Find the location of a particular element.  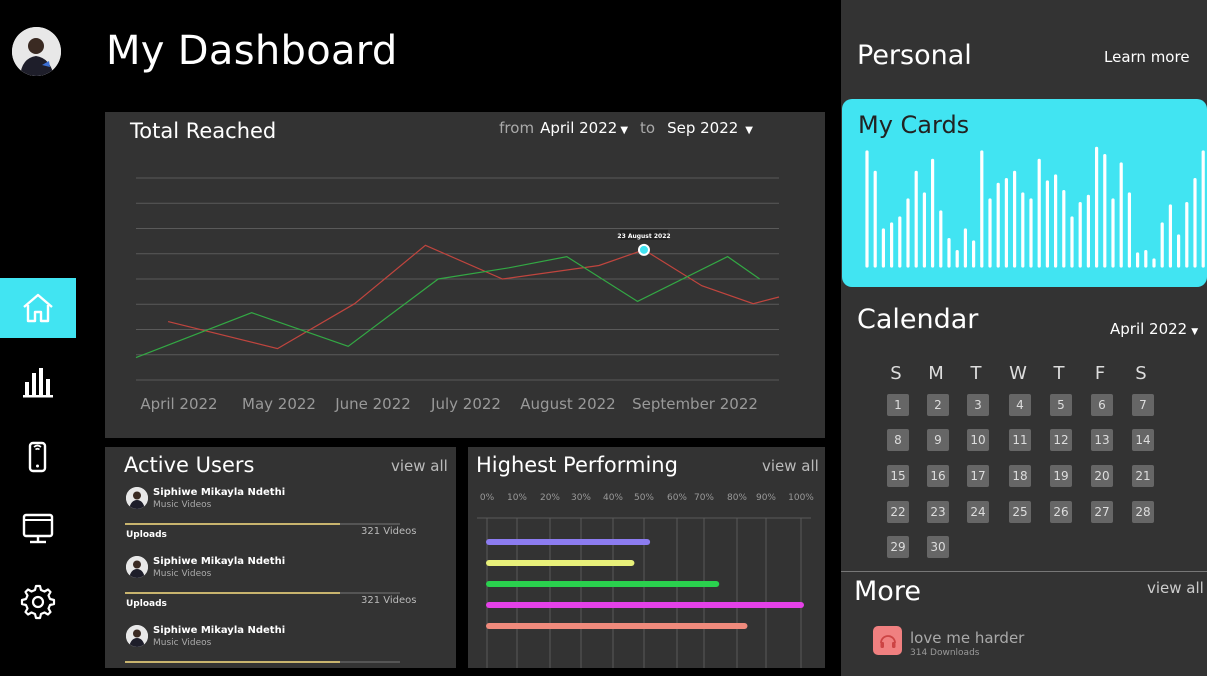

x-tick-label: 80% is located at coordinates (737, 498).